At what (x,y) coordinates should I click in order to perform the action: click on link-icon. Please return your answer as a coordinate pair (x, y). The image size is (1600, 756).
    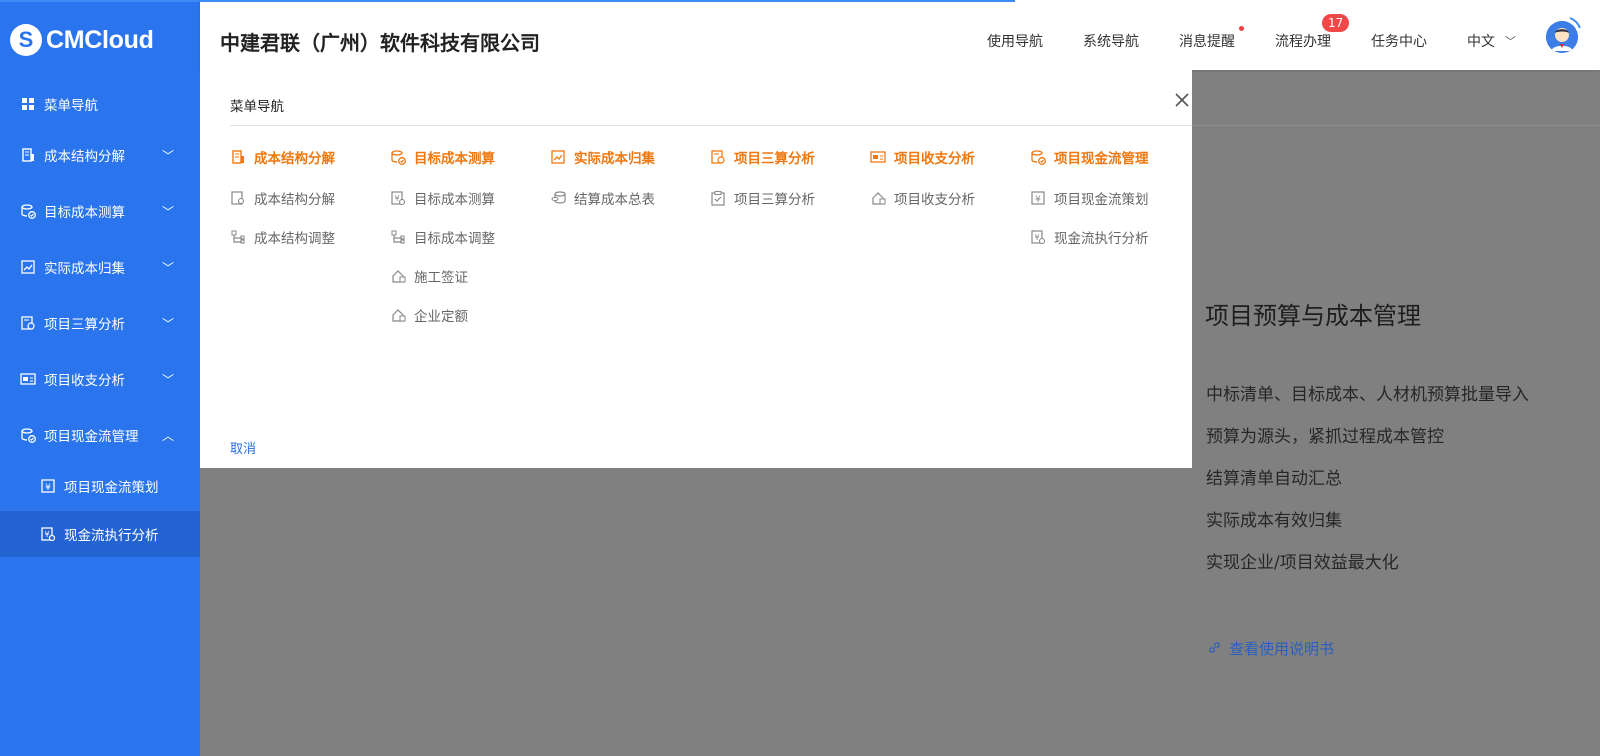
    Looking at the image, I should click on (1214, 649).